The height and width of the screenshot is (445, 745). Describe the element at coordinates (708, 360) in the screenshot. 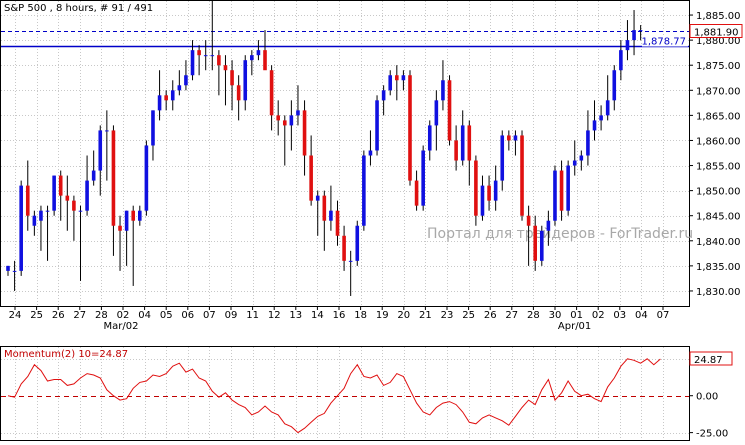

I see `momentum-value-label: 24.87` at that location.